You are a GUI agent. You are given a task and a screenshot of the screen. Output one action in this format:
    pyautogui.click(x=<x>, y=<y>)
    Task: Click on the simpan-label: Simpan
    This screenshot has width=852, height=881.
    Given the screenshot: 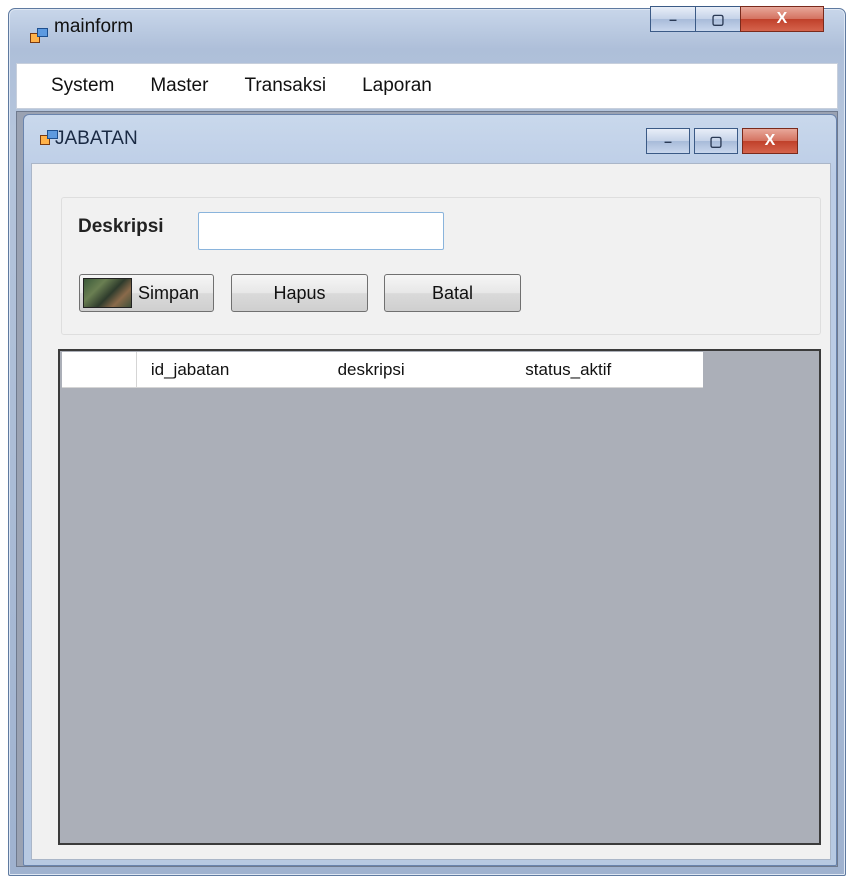 What is the action you would take?
    pyautogui.click(x=169, y=292)
    